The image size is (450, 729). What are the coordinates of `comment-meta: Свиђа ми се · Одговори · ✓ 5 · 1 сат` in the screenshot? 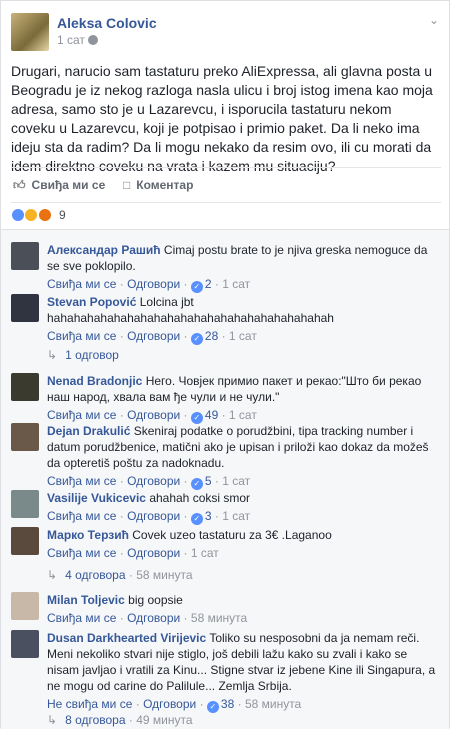 It's located at (149, 482).